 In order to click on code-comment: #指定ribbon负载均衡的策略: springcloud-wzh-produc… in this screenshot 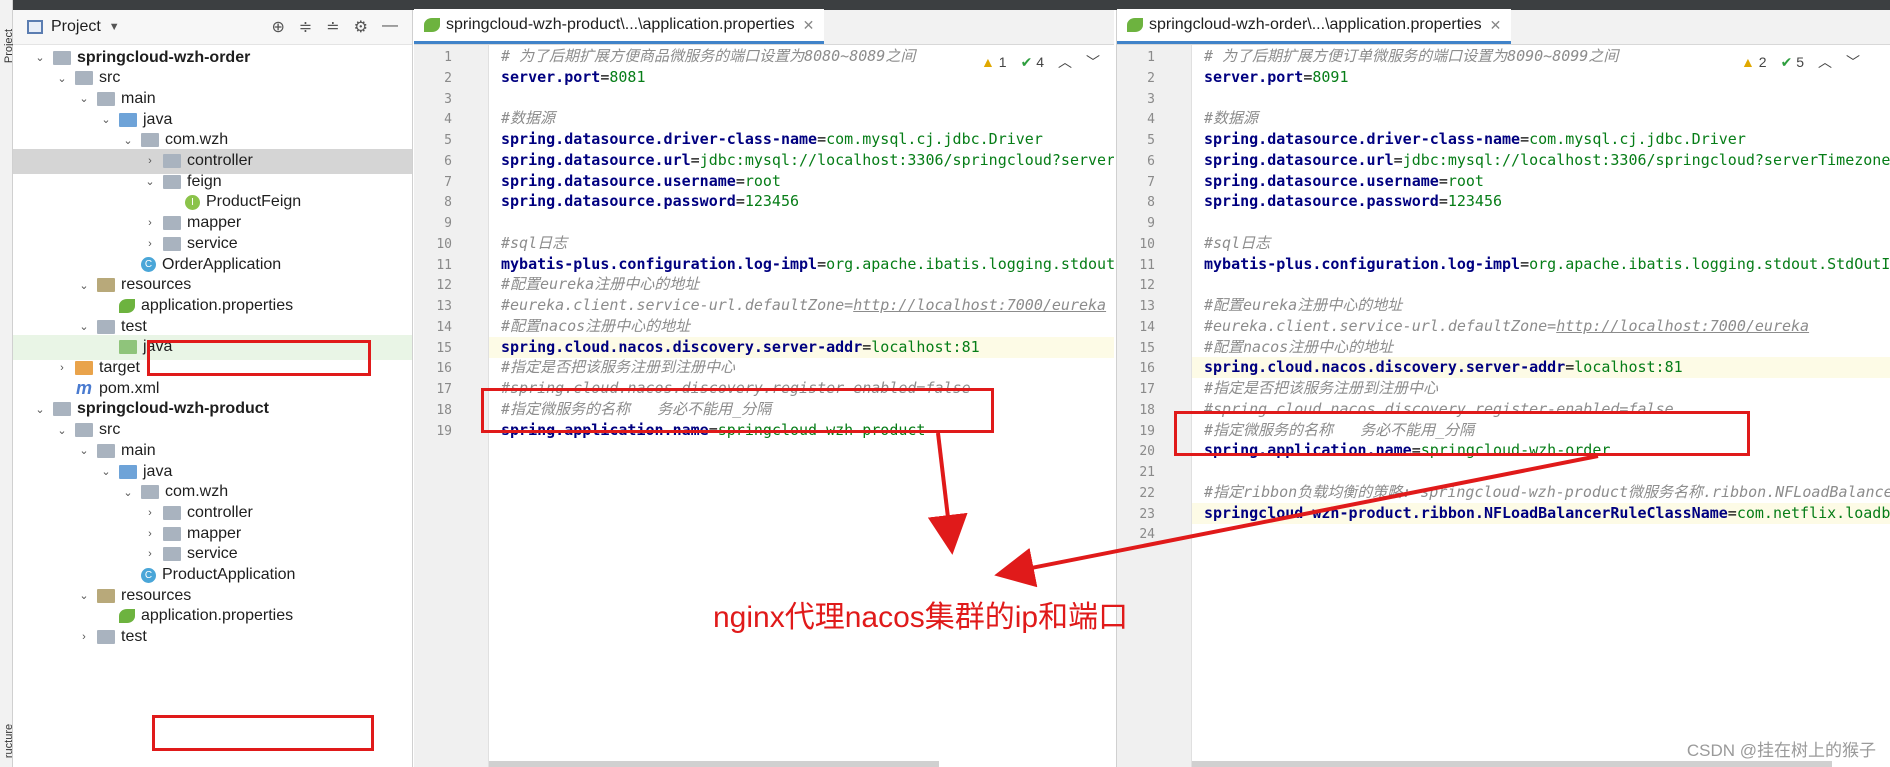, I will do `click(1547, 491)`.